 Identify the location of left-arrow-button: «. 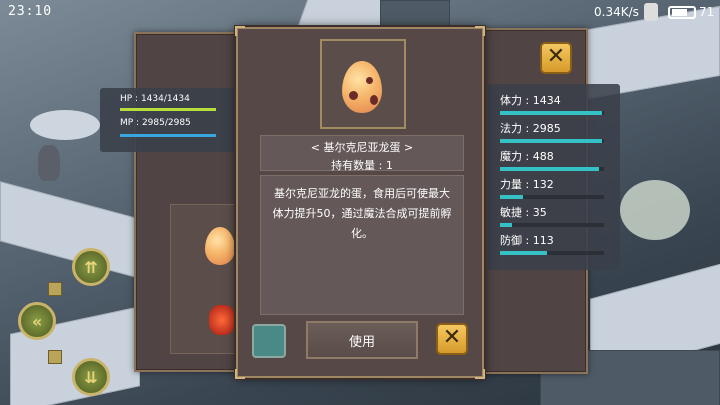
(37, 321).